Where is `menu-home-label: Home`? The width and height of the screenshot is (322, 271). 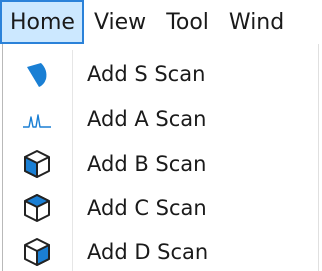 menu-home-label: Home is located at coordinates (42, 22).